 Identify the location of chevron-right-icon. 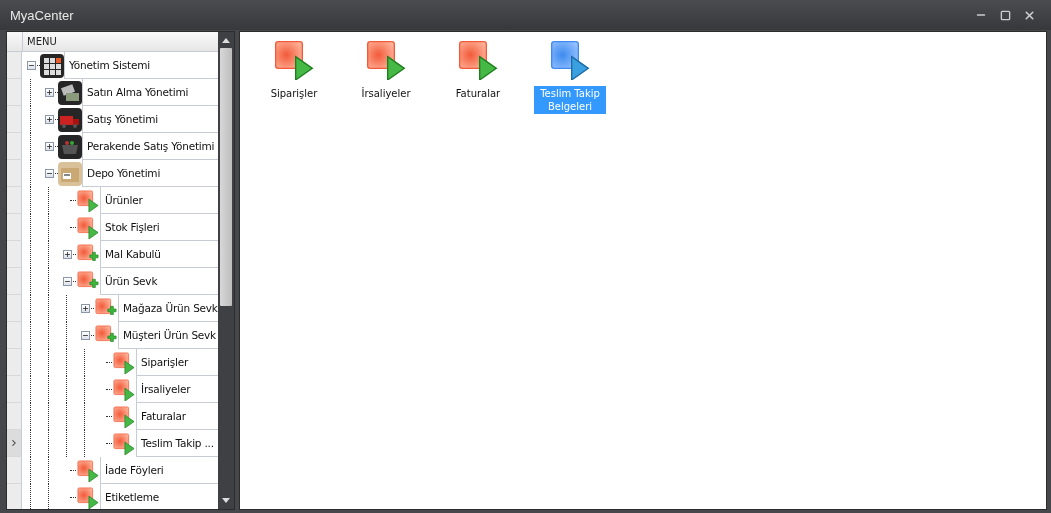
(14, 443).